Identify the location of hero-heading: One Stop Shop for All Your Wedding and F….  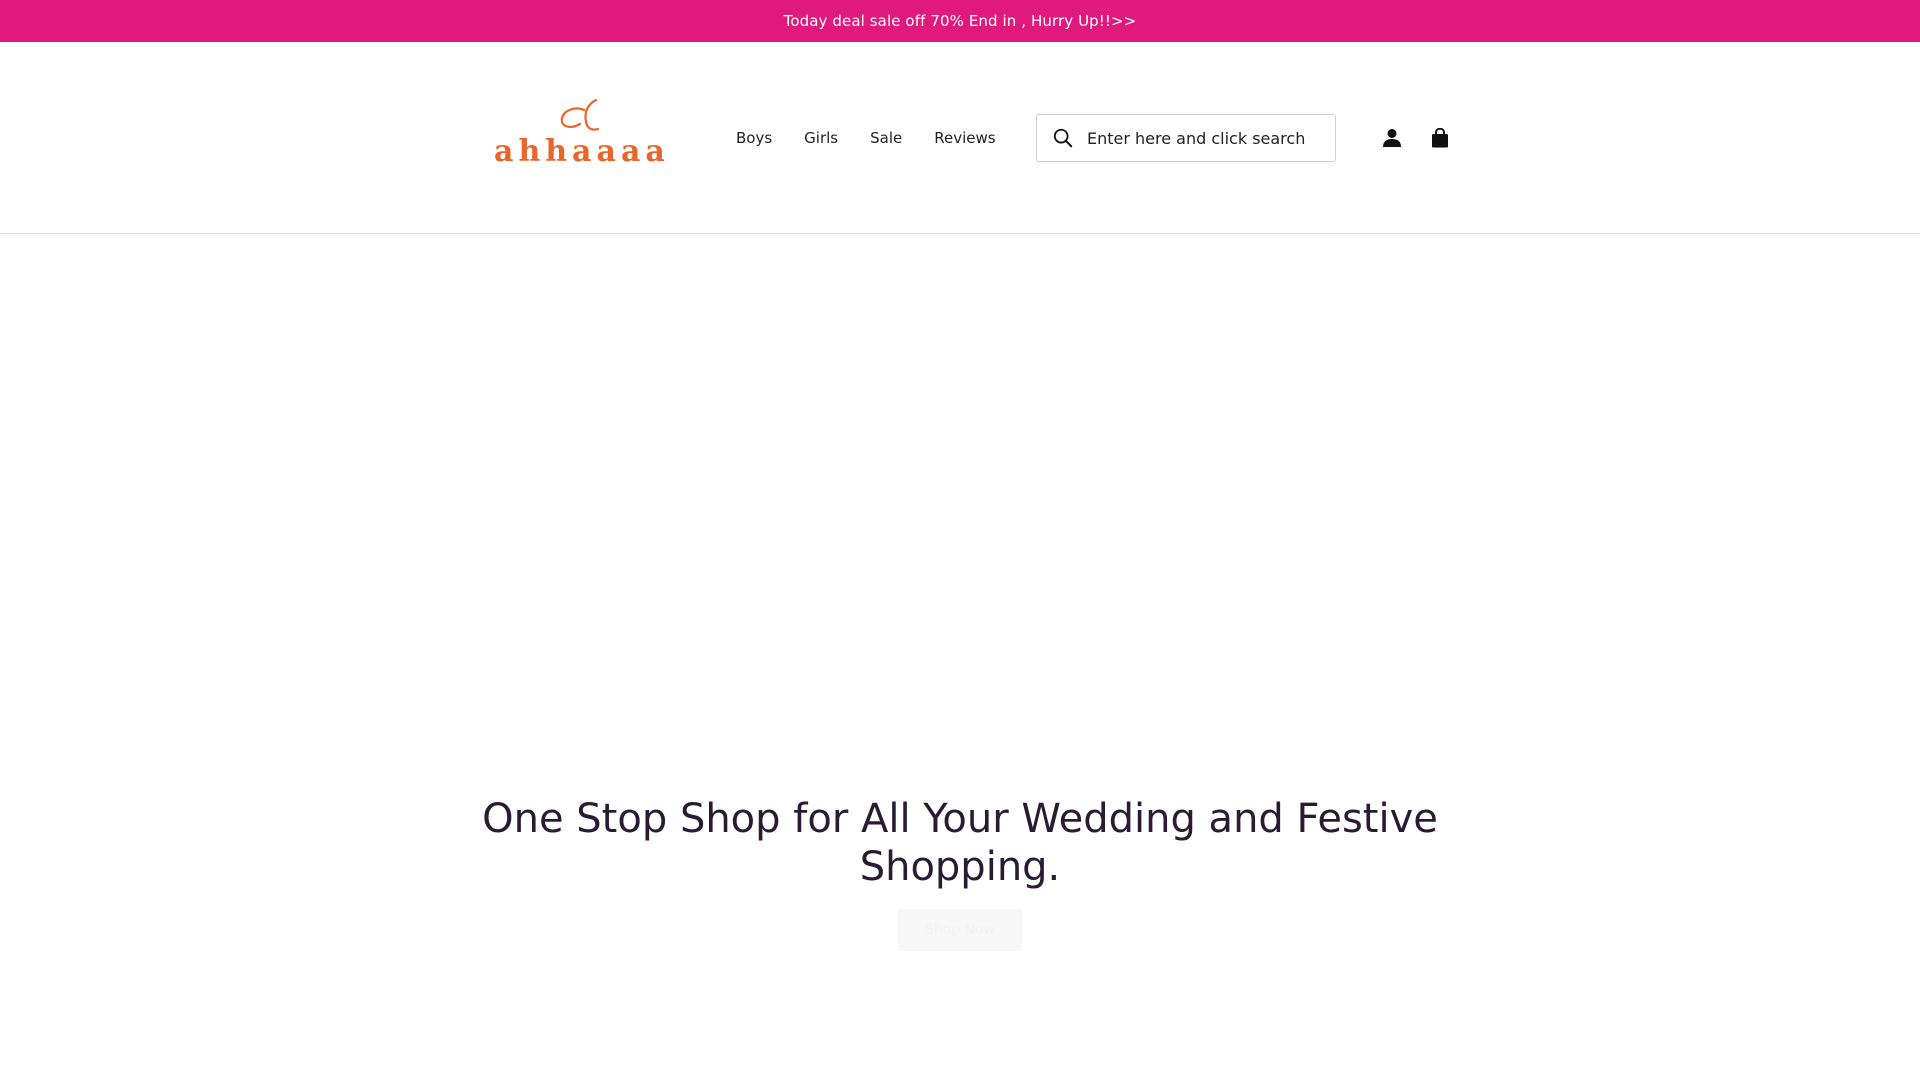
(960, 843).